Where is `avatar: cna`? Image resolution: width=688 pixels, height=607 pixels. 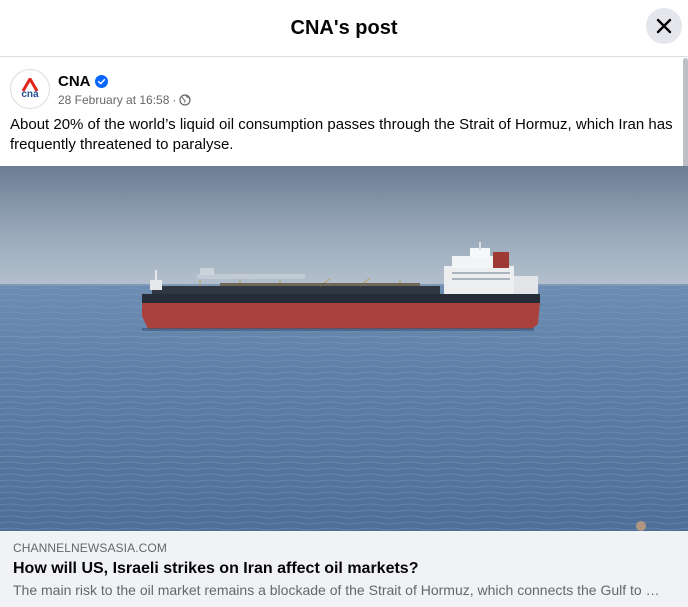 avatar: cna is located at coordinates (30, 89).